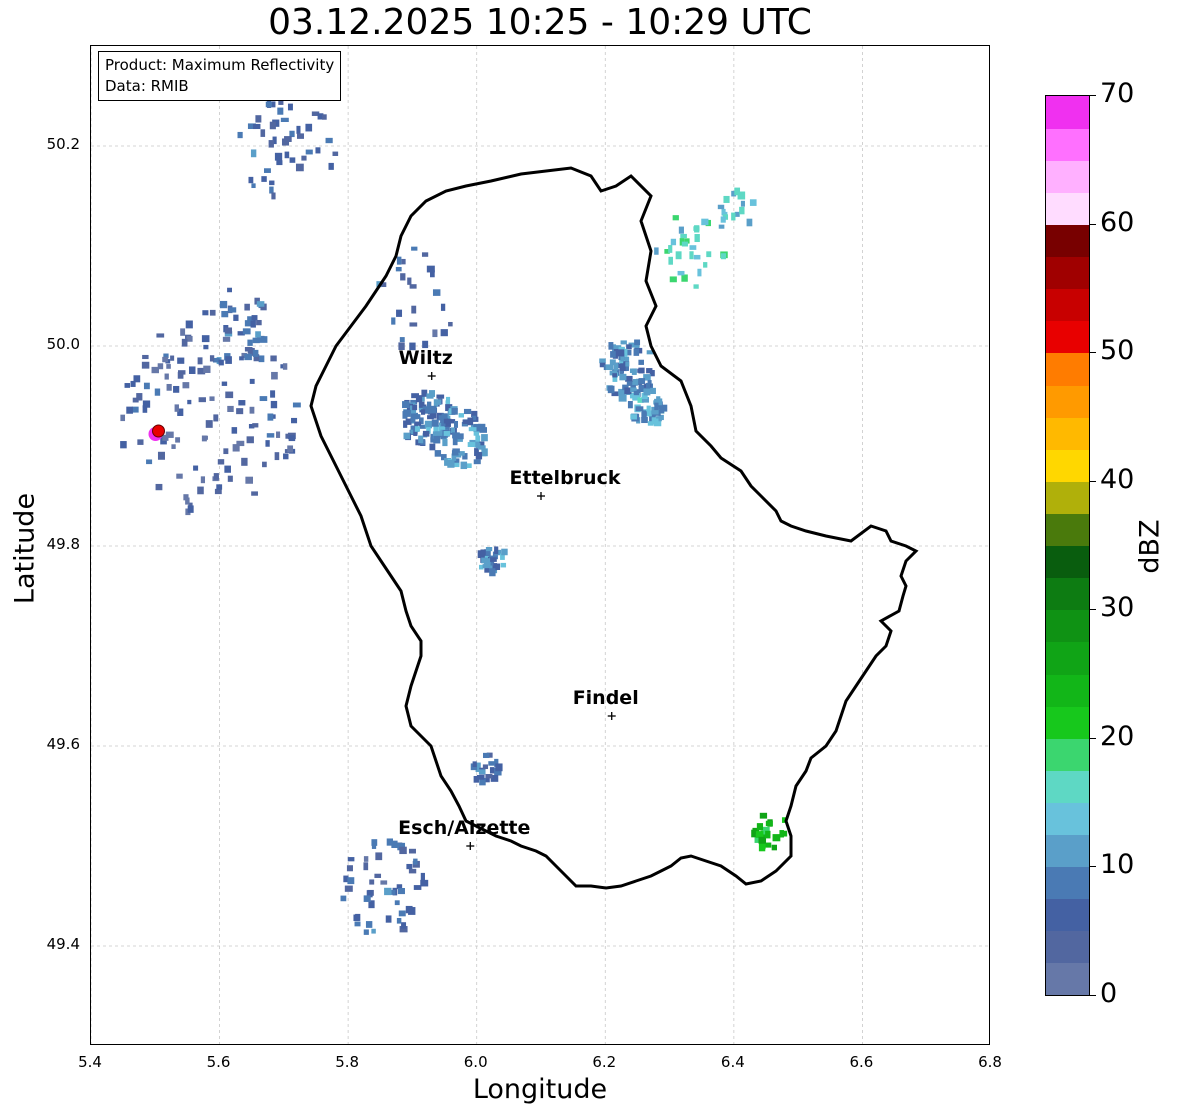 This screenshot has width=1179, height=1117. Describe the element at coordinates (63, 144) in the screenshot. I see `y-tick-label: 50.2` at that location.